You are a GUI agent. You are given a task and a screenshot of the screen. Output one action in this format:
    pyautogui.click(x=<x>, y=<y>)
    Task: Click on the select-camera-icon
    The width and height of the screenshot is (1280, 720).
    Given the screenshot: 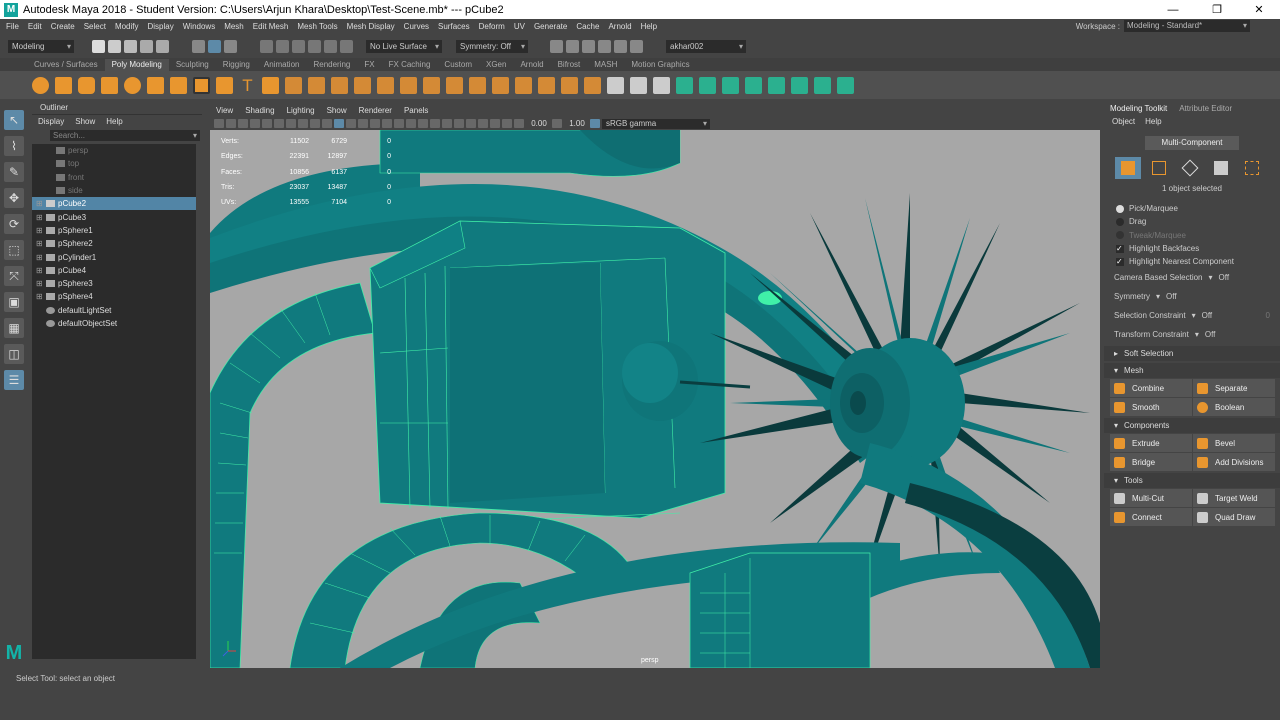 What is the action you would take?
    pyautogui.click(x=219, y=123)
    